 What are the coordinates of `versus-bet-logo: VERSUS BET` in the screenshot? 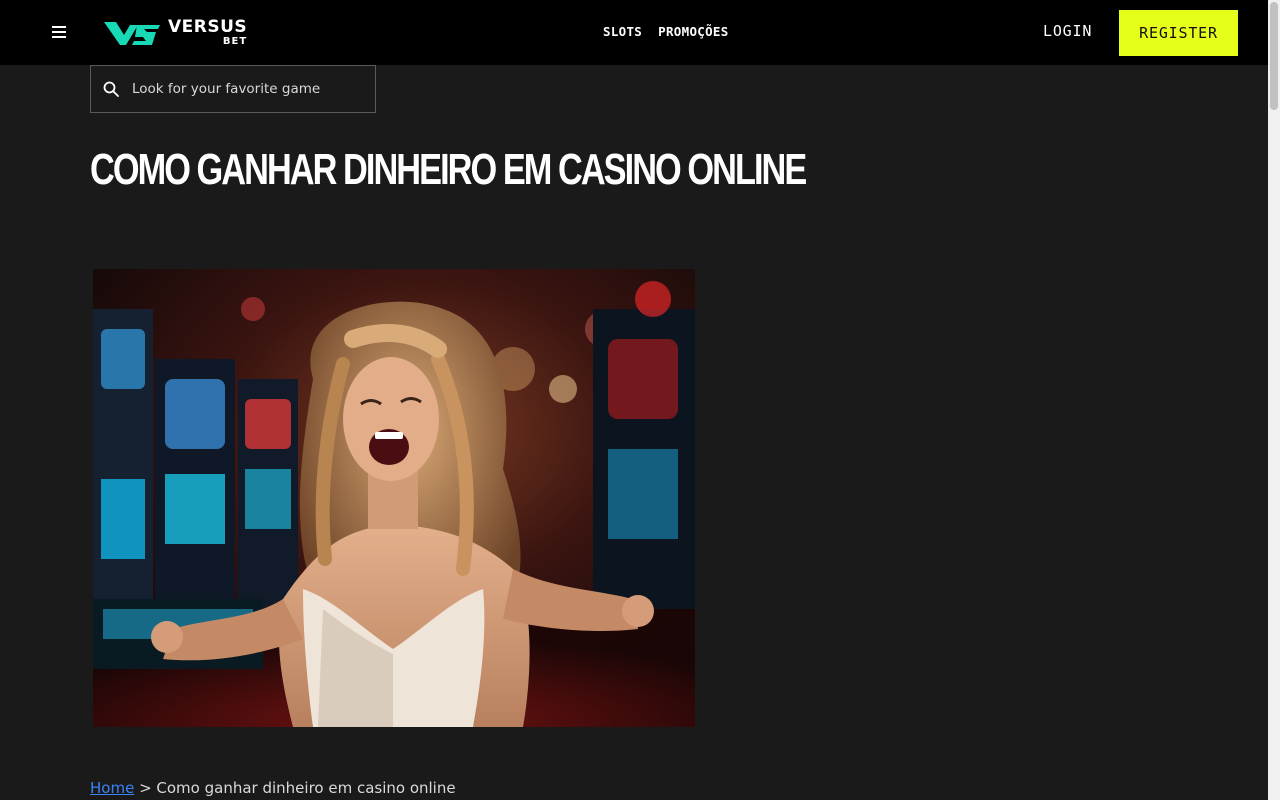 It's located at (175, 33).